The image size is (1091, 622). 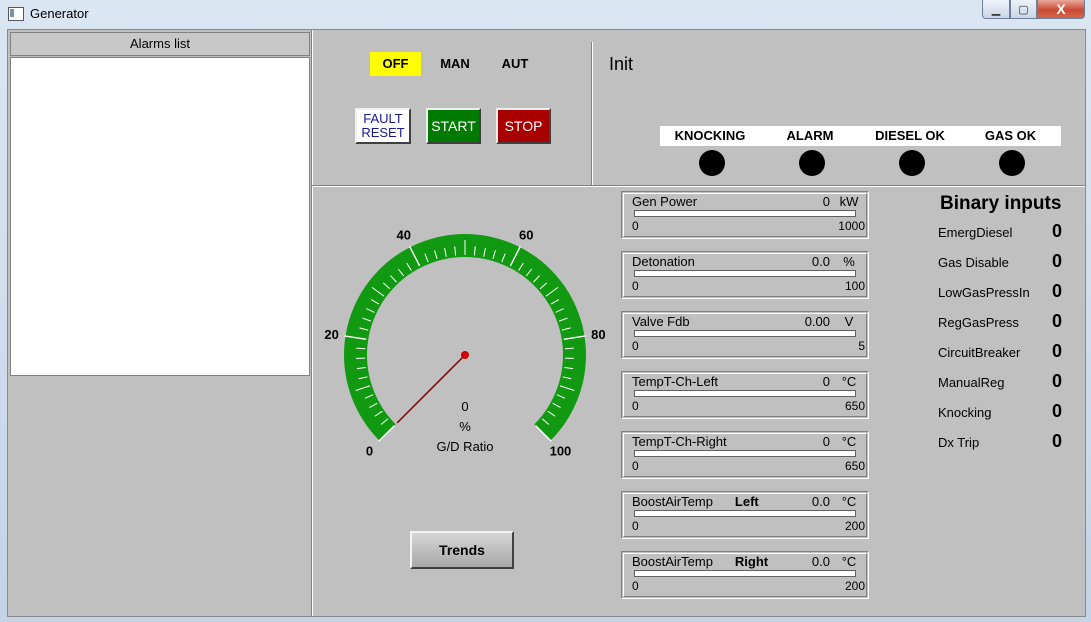 I want to click on meter-name: Gen Power, so click(x=664, y=201).